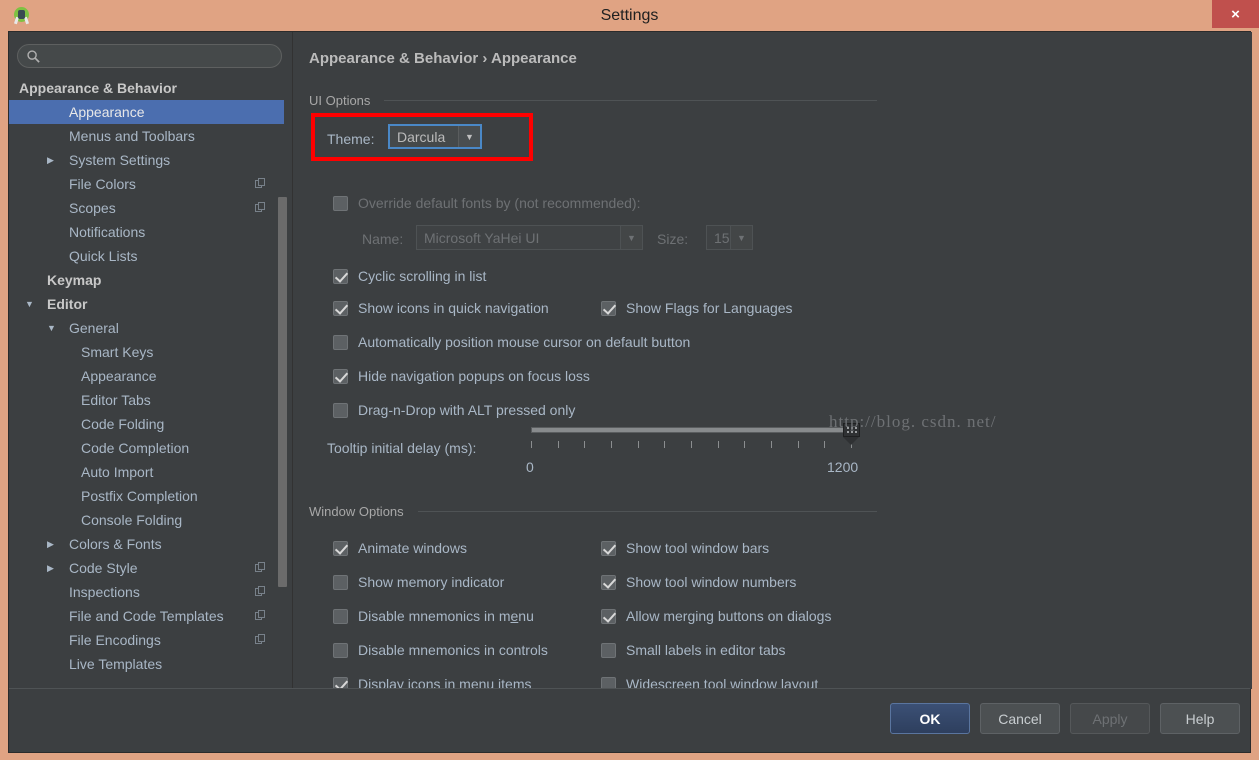  What do you see at coordinates (120, 160) in the screenshot?
I see `sidebar-item-label: System Settings` at bounding box center [120, 160].